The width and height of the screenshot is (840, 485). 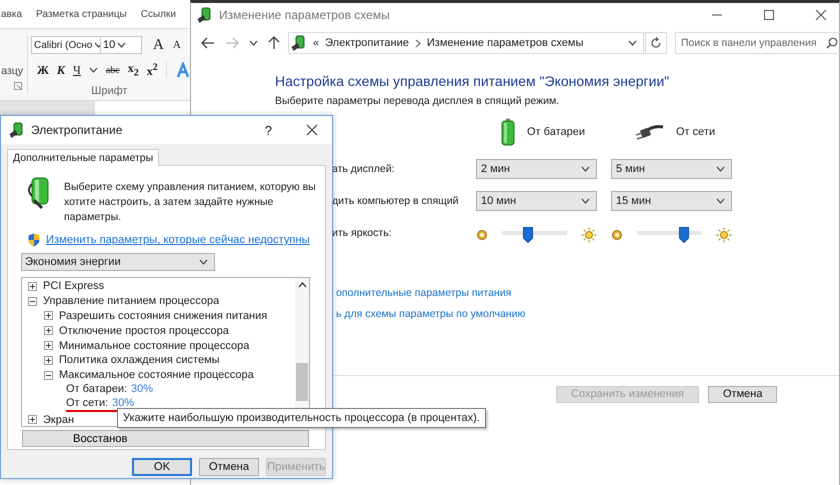 I want to click on search-field: Поиск в панели управления, so click(x=757, y=43).